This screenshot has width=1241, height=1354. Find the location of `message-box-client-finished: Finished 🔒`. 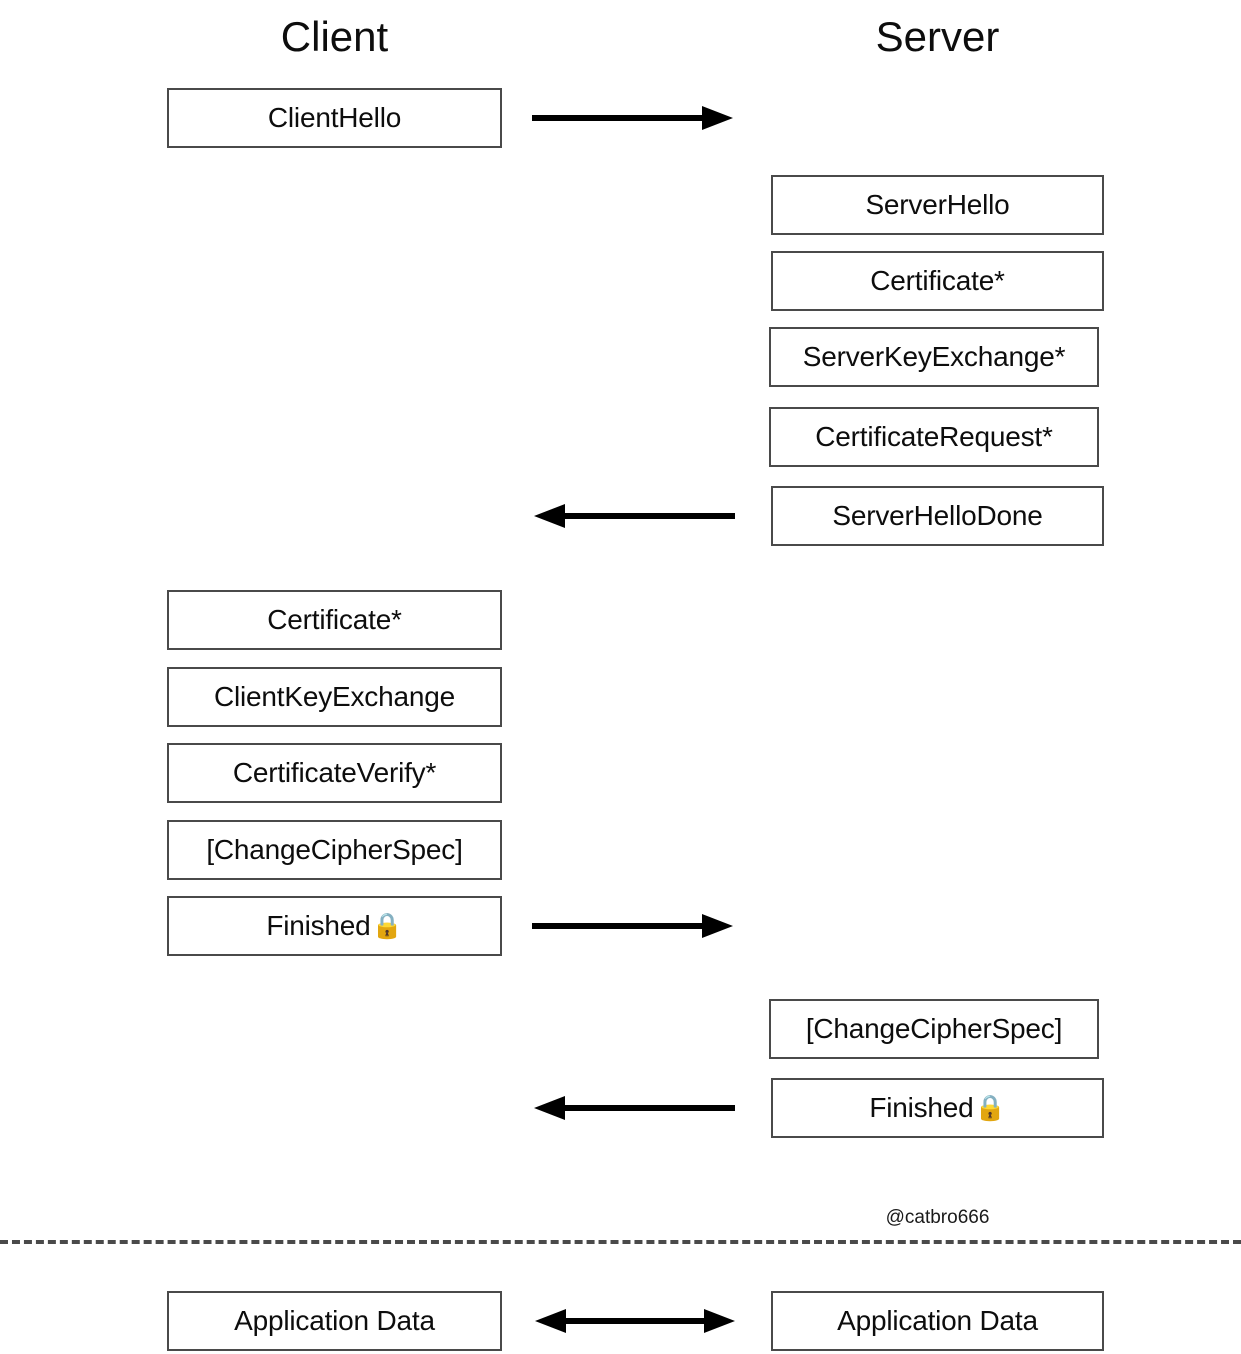

message-box-client-finished: Finished 🔒 is located at coordinates (334, 926).